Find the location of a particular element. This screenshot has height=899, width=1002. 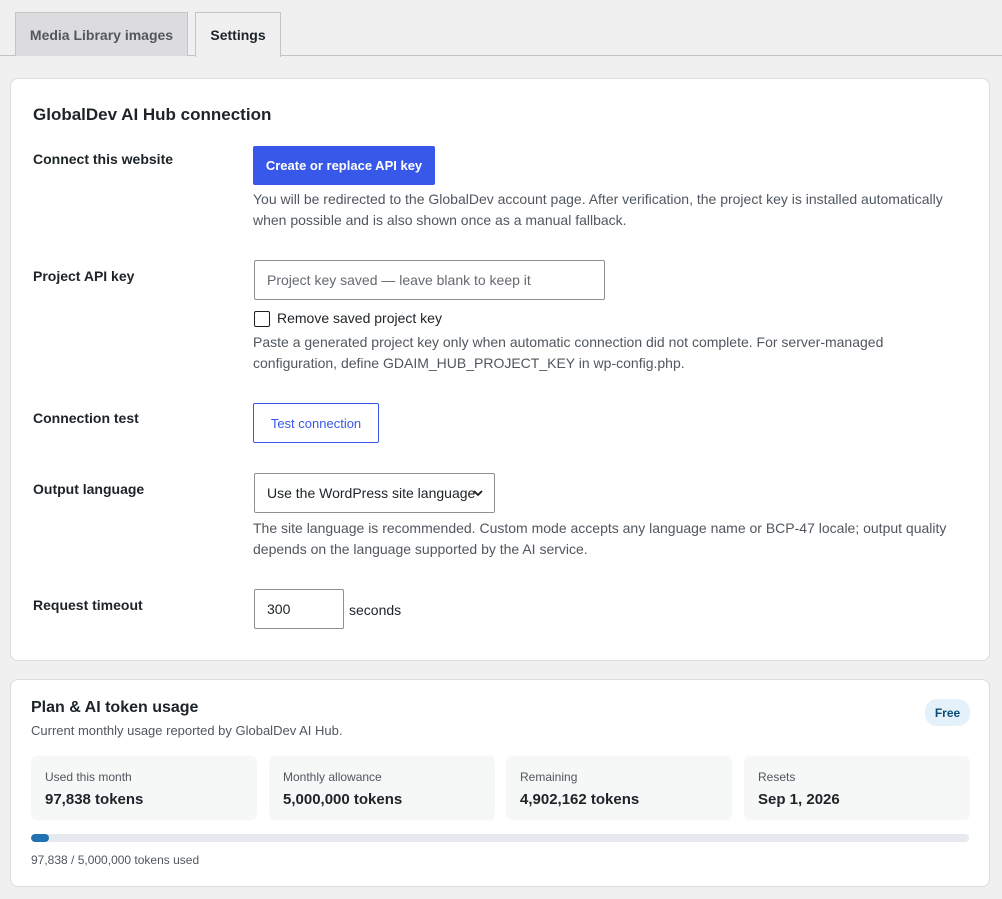

api-key-input is located at coordinates (429, 280).